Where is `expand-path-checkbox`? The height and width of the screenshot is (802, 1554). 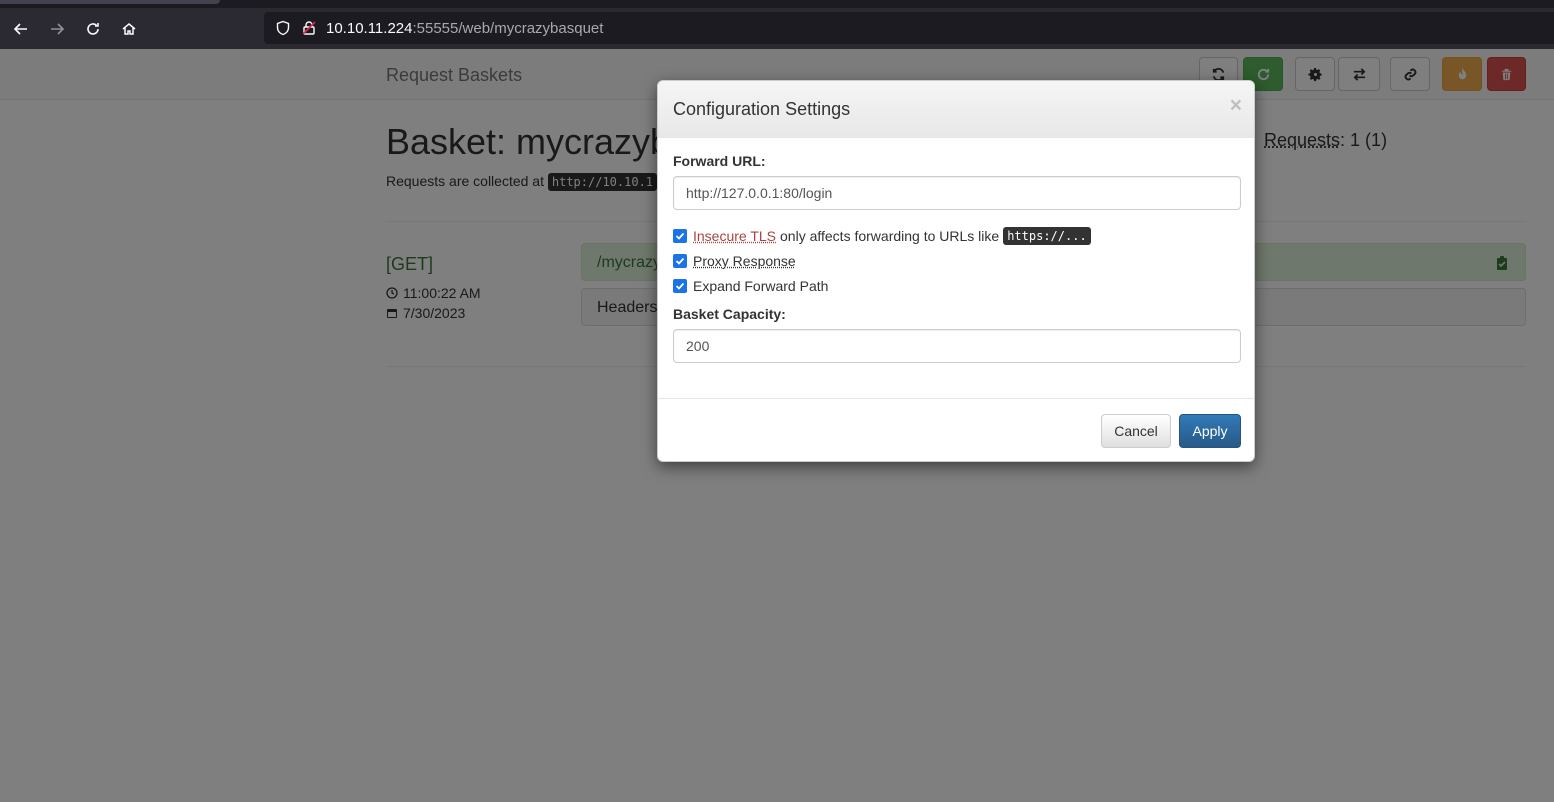
expand-path-checkbox is located at coordinates (680, 286).